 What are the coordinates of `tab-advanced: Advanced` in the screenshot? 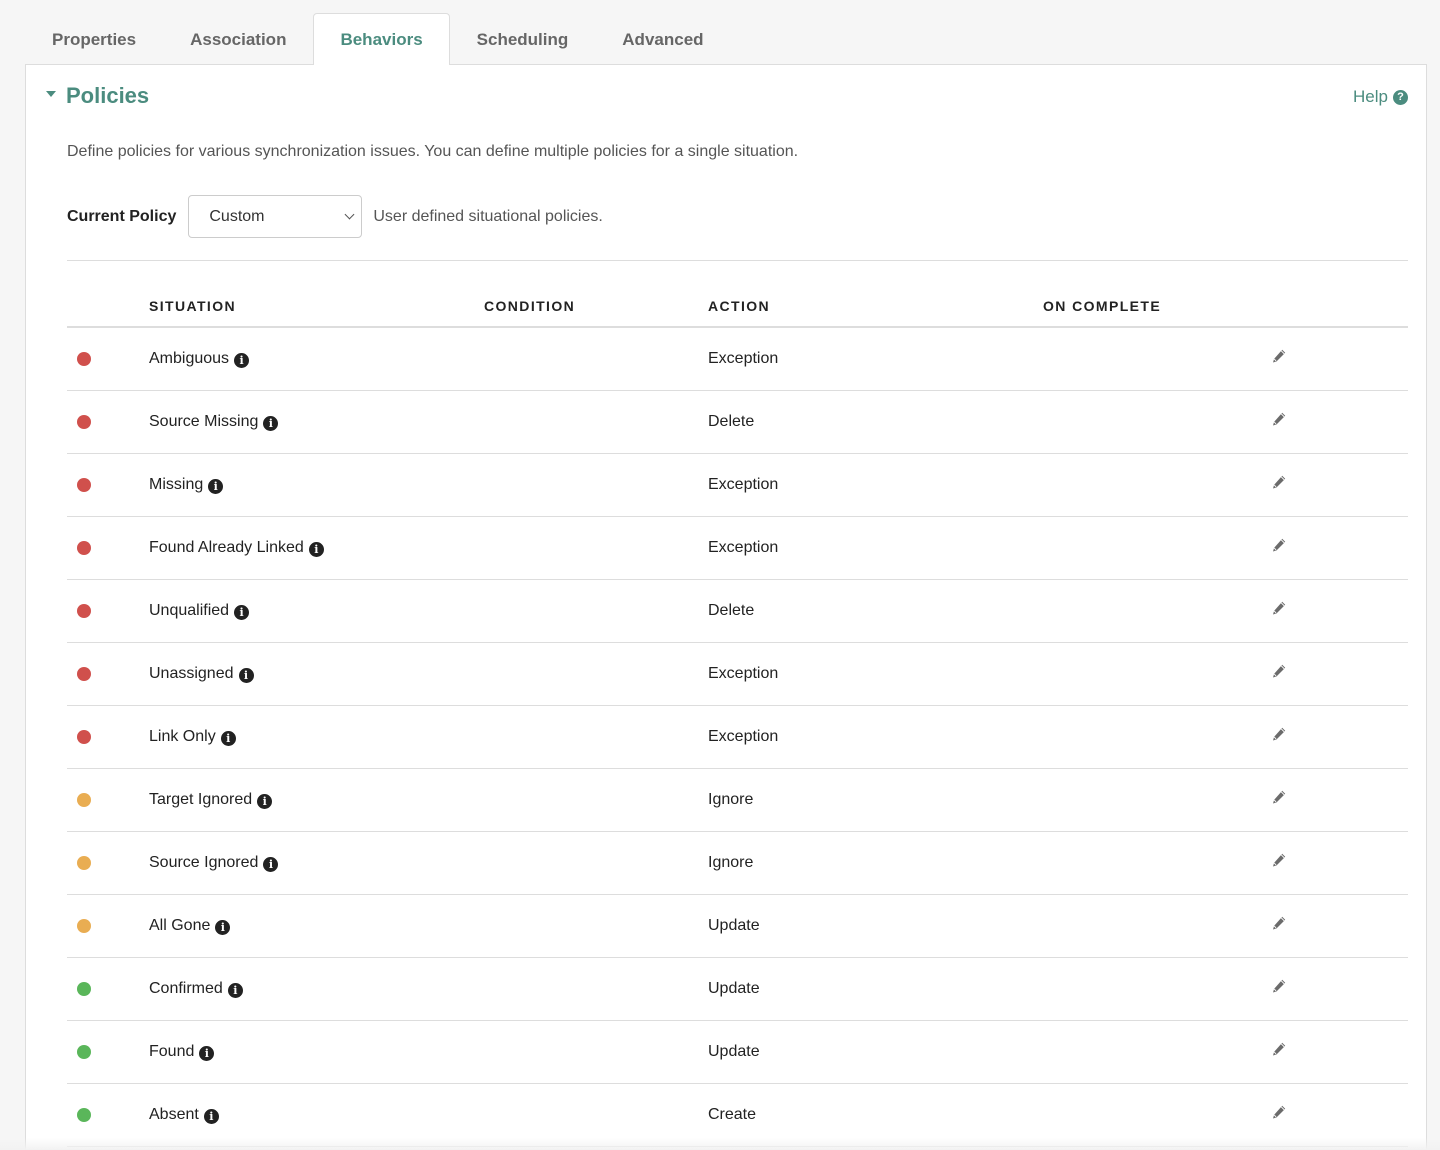 It's located at (662, 39).